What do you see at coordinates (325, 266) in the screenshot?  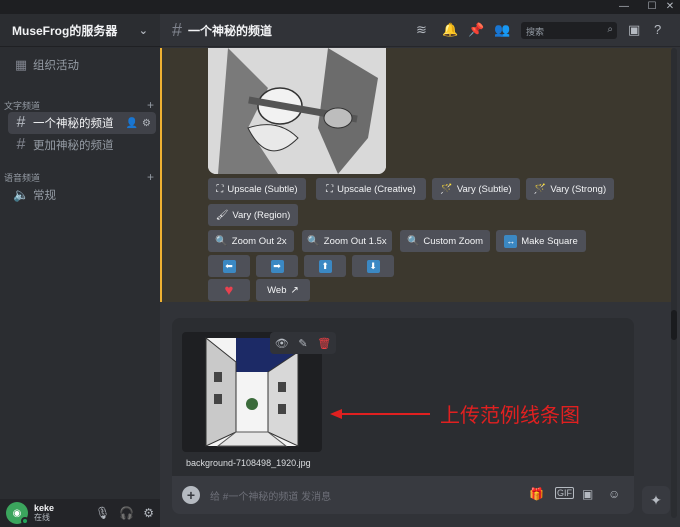 I see `pan-up-button: ⬆` at bounding box center [325, 266].